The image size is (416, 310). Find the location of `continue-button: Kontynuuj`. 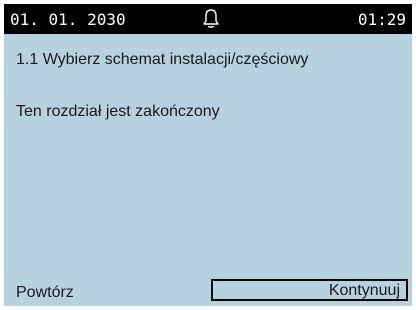

continue-button: Kontynuuj is located at coordinates (309, 290).